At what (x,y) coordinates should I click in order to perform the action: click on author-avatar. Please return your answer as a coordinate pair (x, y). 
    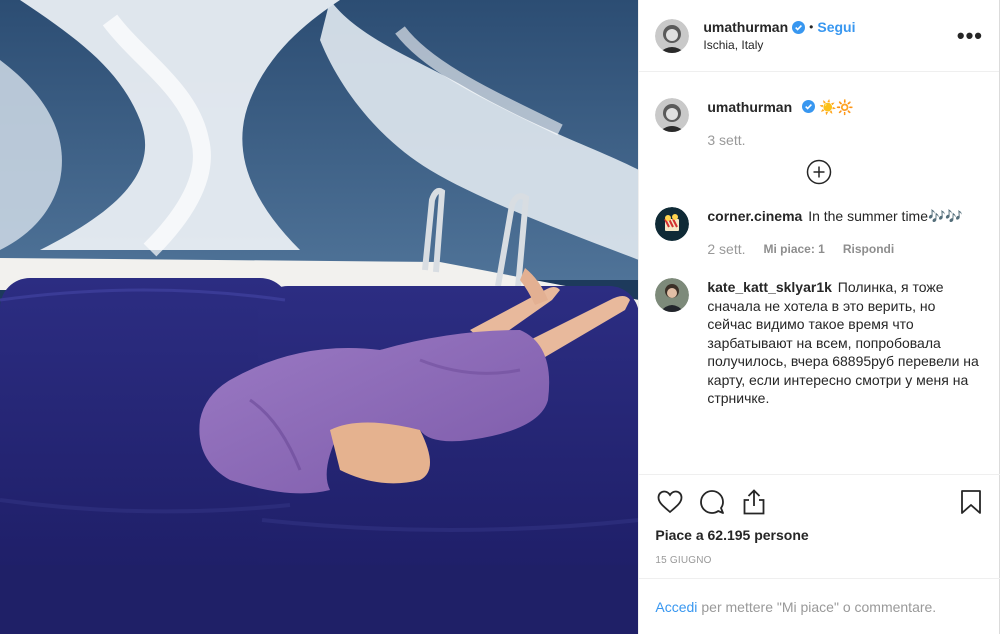
    Looking at the image, I should click on (672, 35).